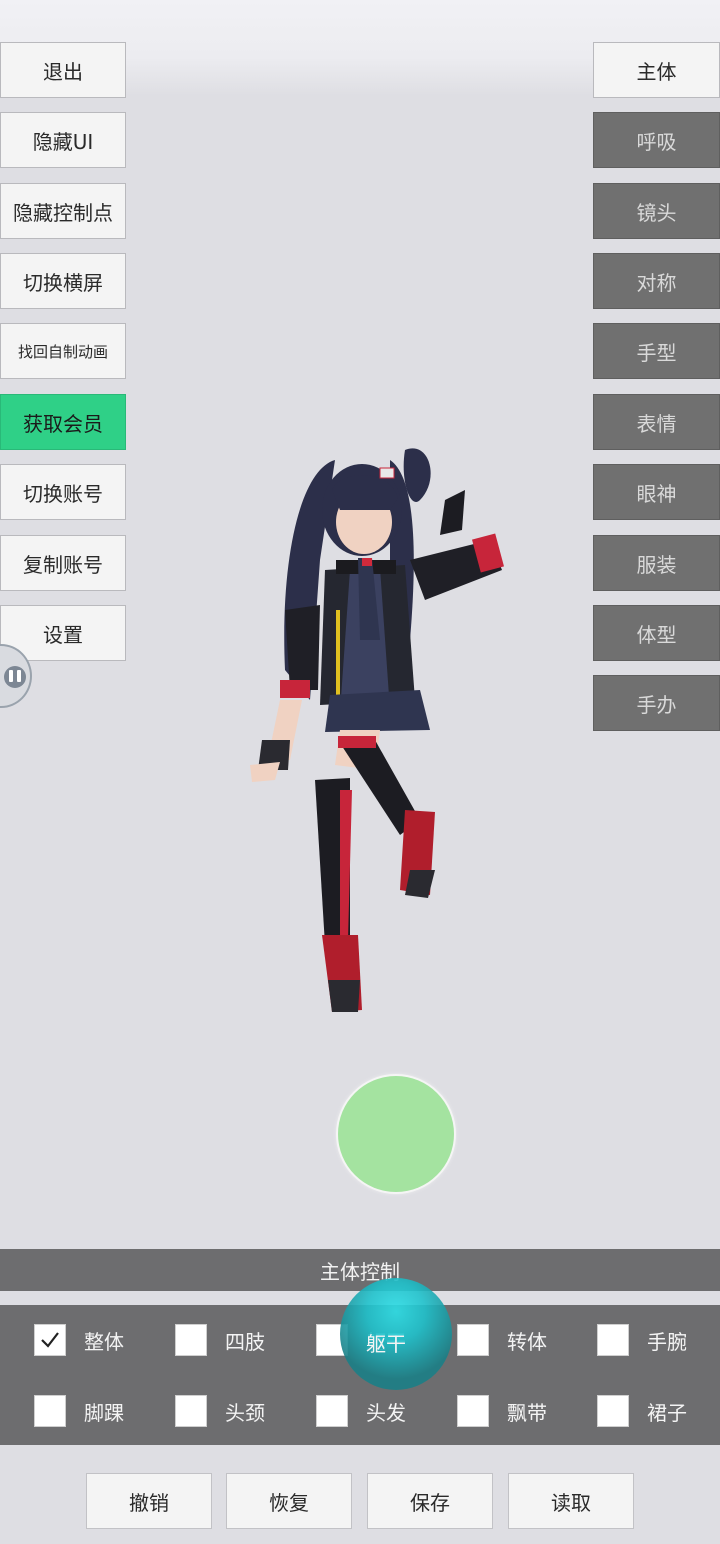 The image size is (720, 1544). Describe the element at coordinates (245, 1412) in the screenshot. I see `checkbox-label: 头颈` at that location.